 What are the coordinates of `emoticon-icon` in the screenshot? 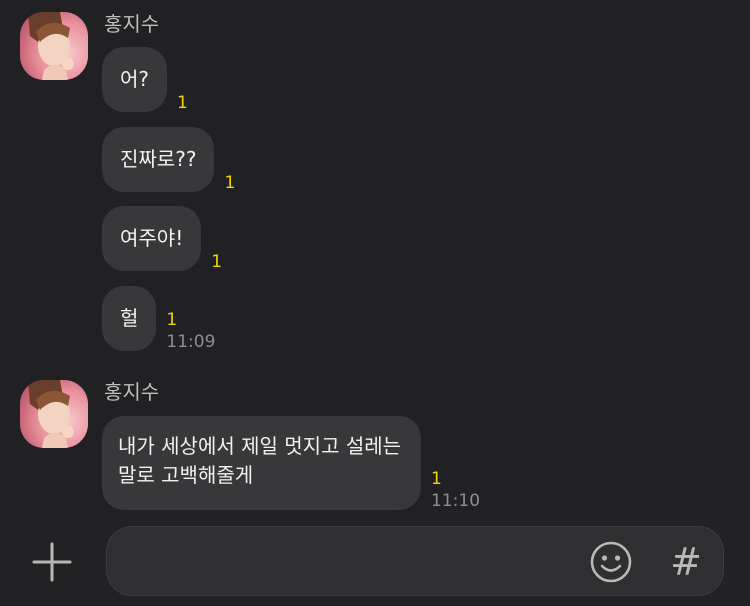 It's located at (611, 562).